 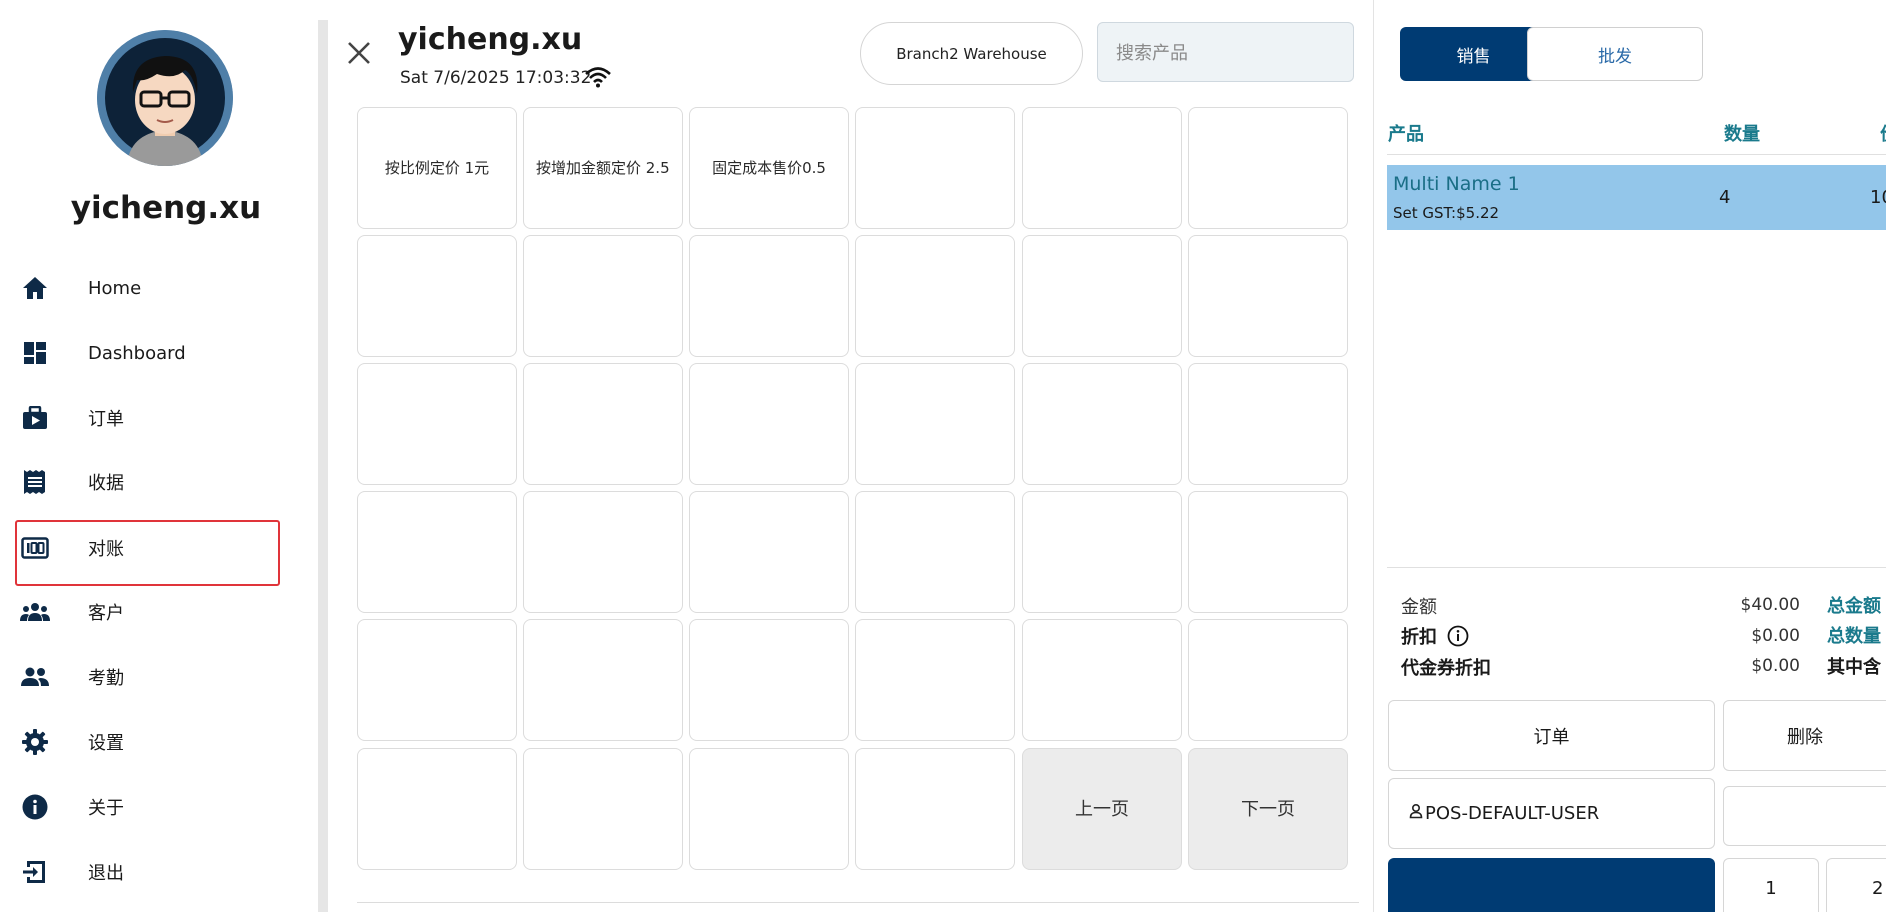 I want to click on product-tile: 按增加金额定价 2.5, so click(x=603, y=168).